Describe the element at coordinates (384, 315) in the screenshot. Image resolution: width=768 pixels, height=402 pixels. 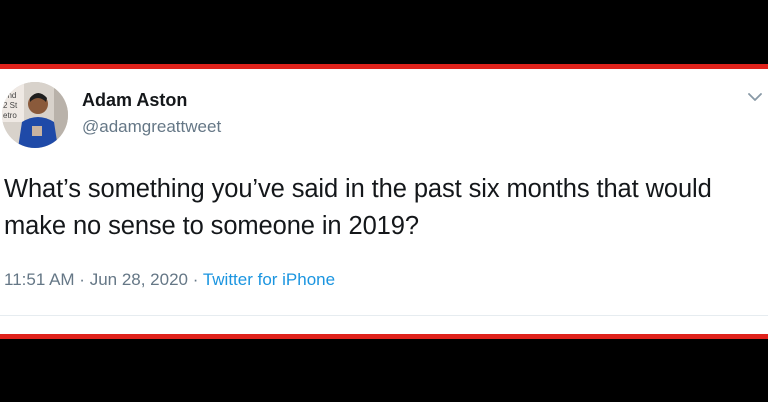
I see `divider` at that location.